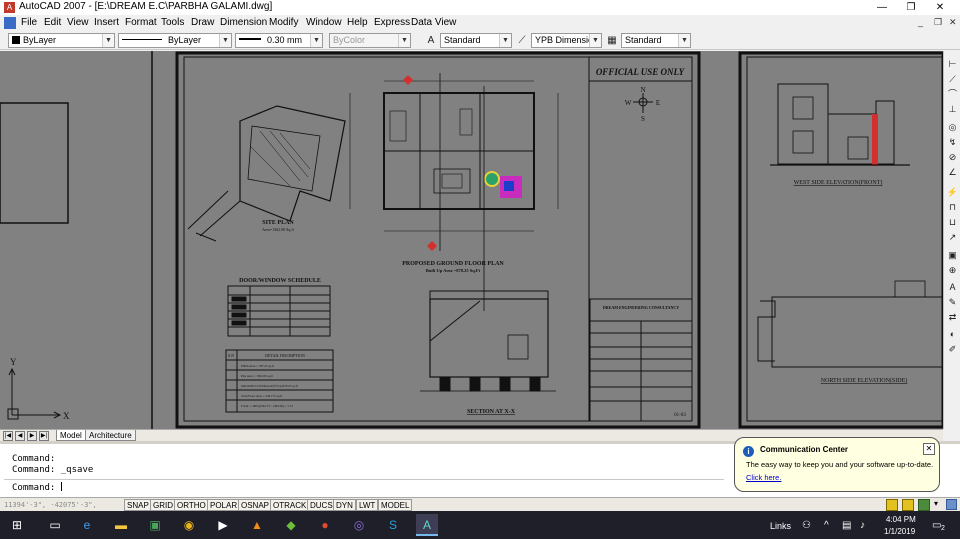 The height and width of the screenshot is (539, 960). What do you see at coordinates (952, 79) in the screenshot?
I see `aligned-dimension-icon: ⟋` at bounding box center [952, 79].